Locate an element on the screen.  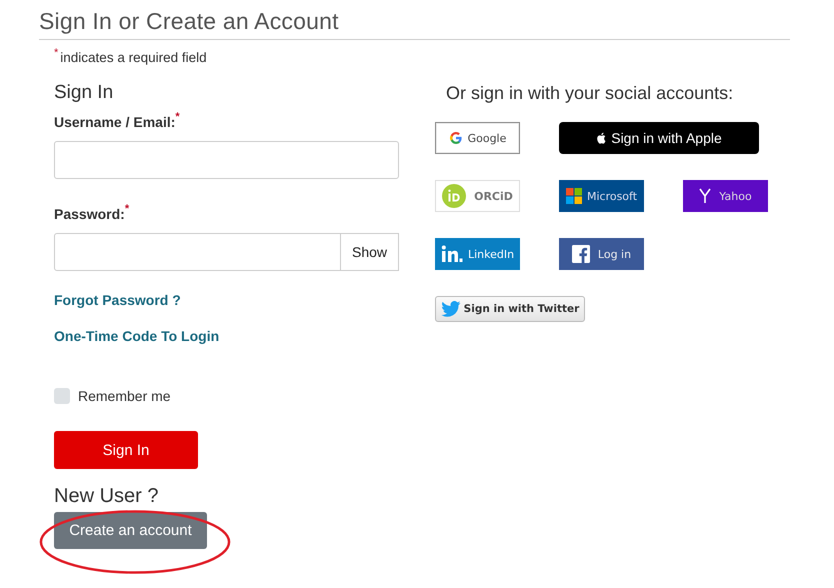
social-login-button: ORCiD is located at coordinates (477, 196).